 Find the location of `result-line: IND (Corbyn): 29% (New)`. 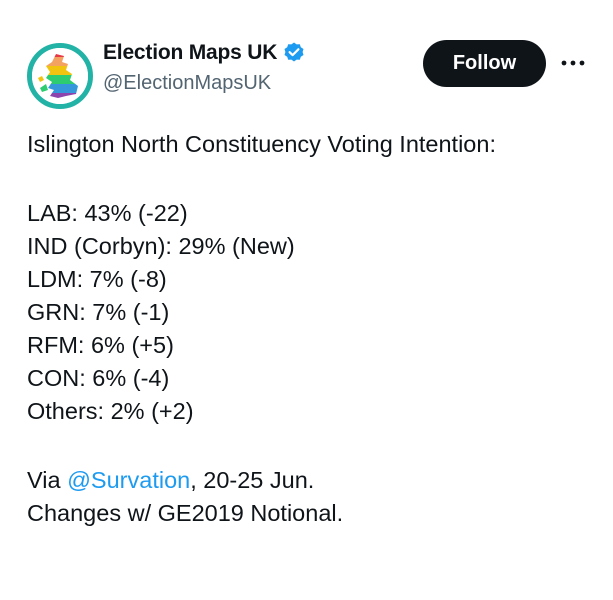

result-line: IND (Corbyn): 29% (New) is located at coordinates (161, 246).